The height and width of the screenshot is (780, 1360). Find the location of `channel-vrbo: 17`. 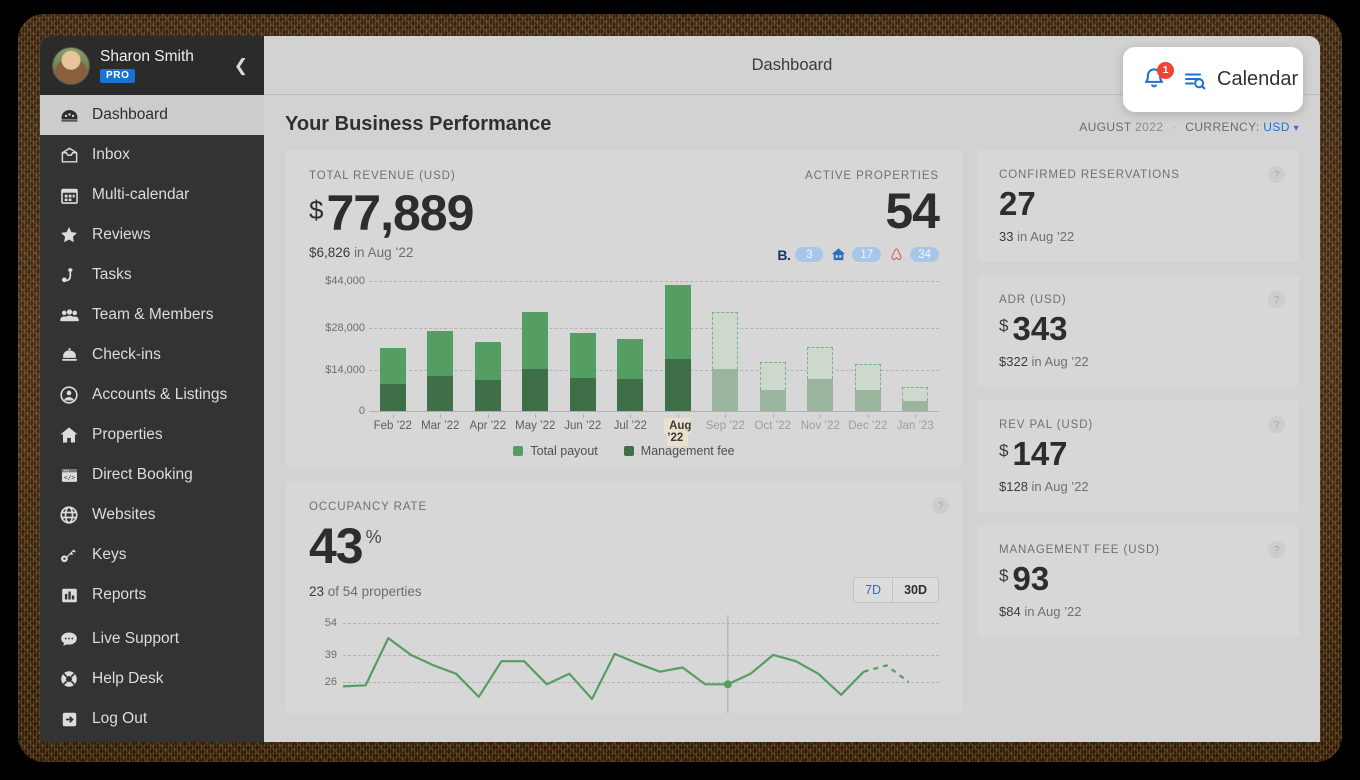

channel-vrbo: 17 is located at coordinates (856, 254).